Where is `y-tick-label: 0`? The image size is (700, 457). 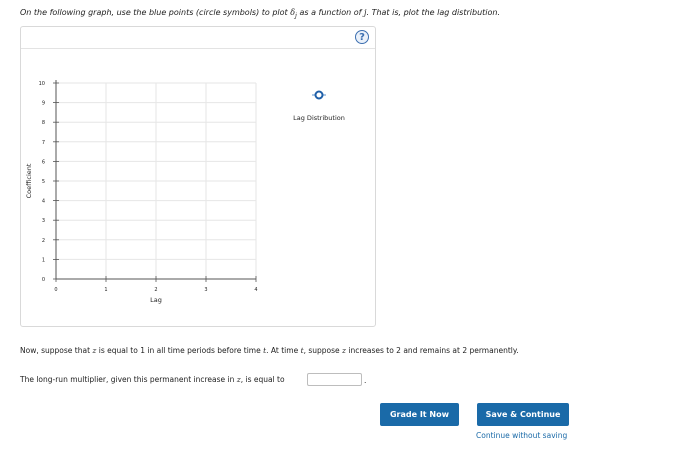
y-tick-label: 0 is located at coordinates (43, 280).